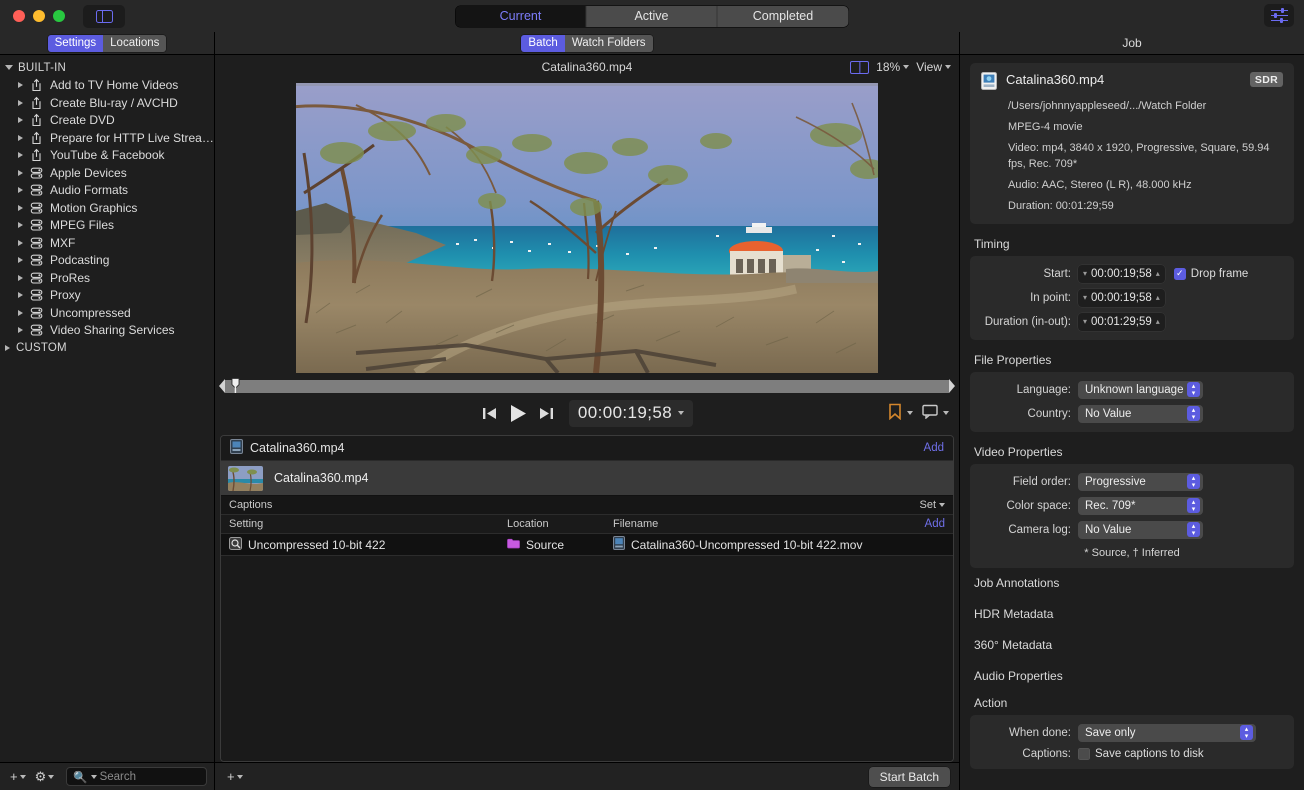  What do you see at coordinates (909, 776) in the screenshot?
I see `start-batch-button: Start Batch` at bounding box center [909, 776].